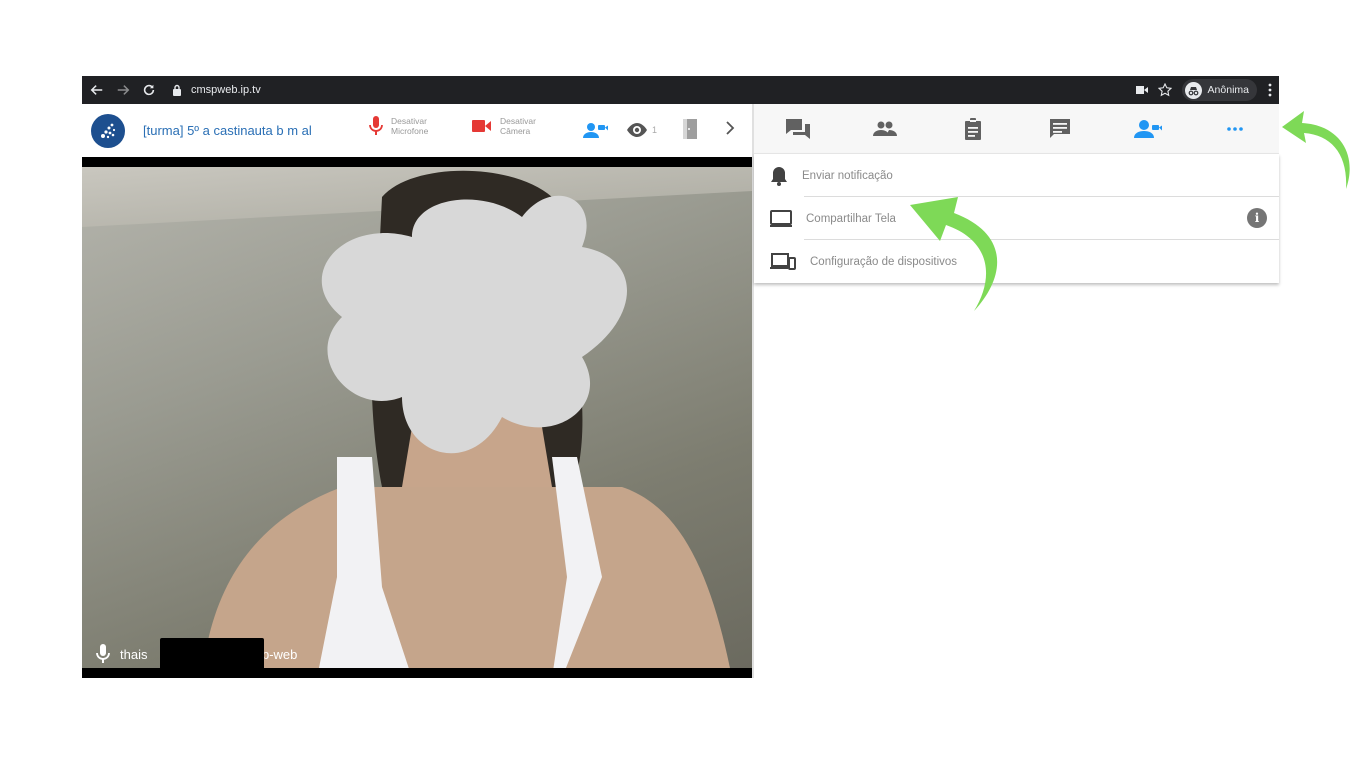 The height and width of the screenshot is (760, 1360). I want to click on monitor-icon, so click(781, 218).